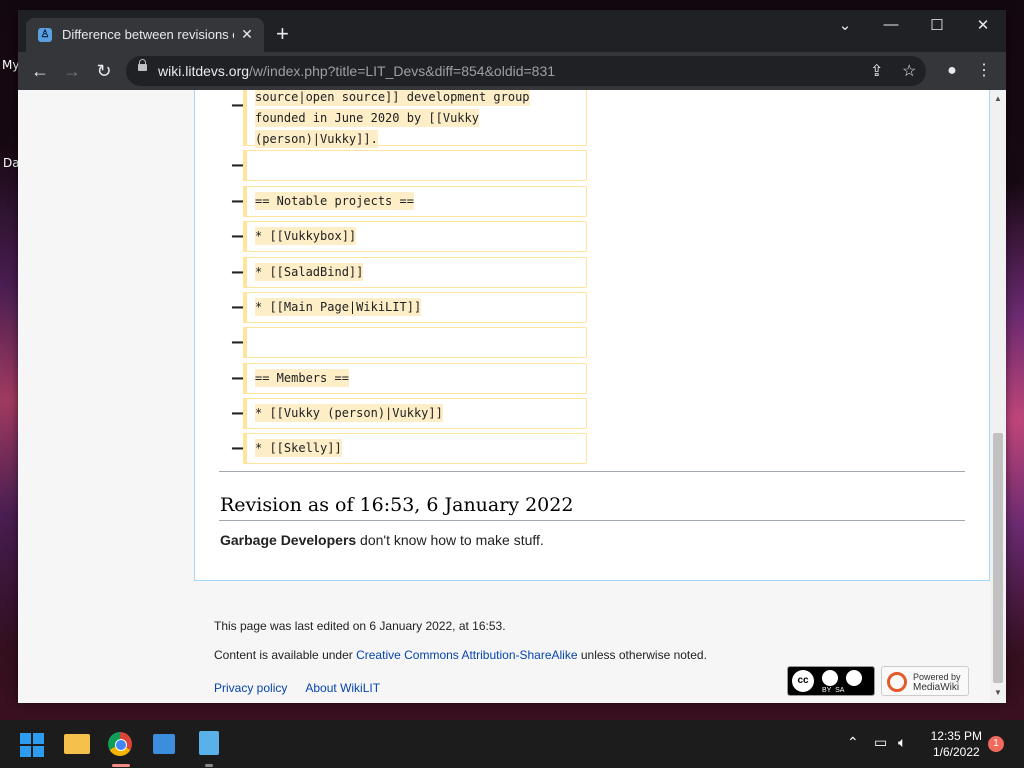 The height and width of the screenshot is (768, 1024). Describe the element at coordinates (121, 765) in the screenshot. I see `active-app-indicator` at that location.